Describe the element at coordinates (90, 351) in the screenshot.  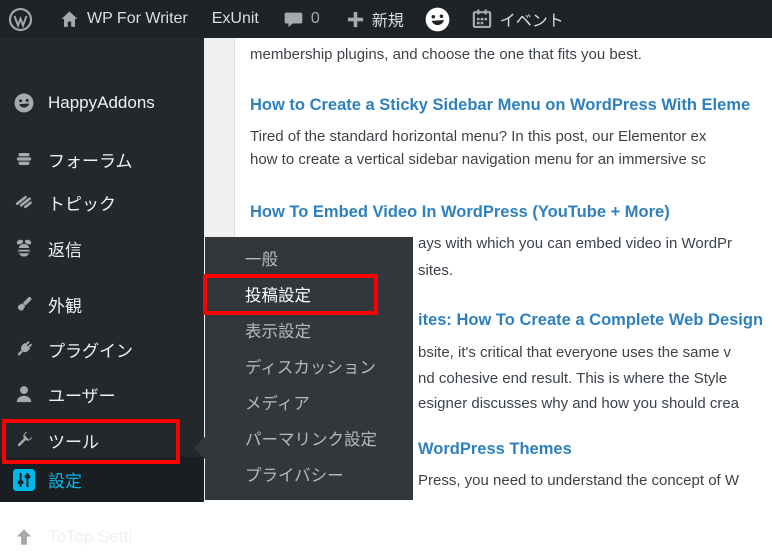
I see `sidebar-item-label: プラグイン` at that location.